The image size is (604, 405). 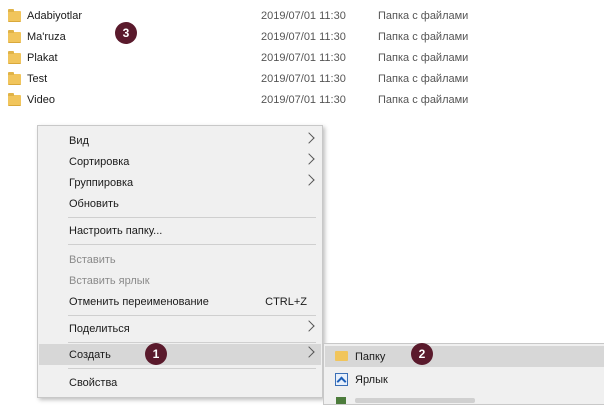 I want to click on file-row-video: Video 2019/07/01 11:30 Папка с файлами, so click(x=243, y=100).